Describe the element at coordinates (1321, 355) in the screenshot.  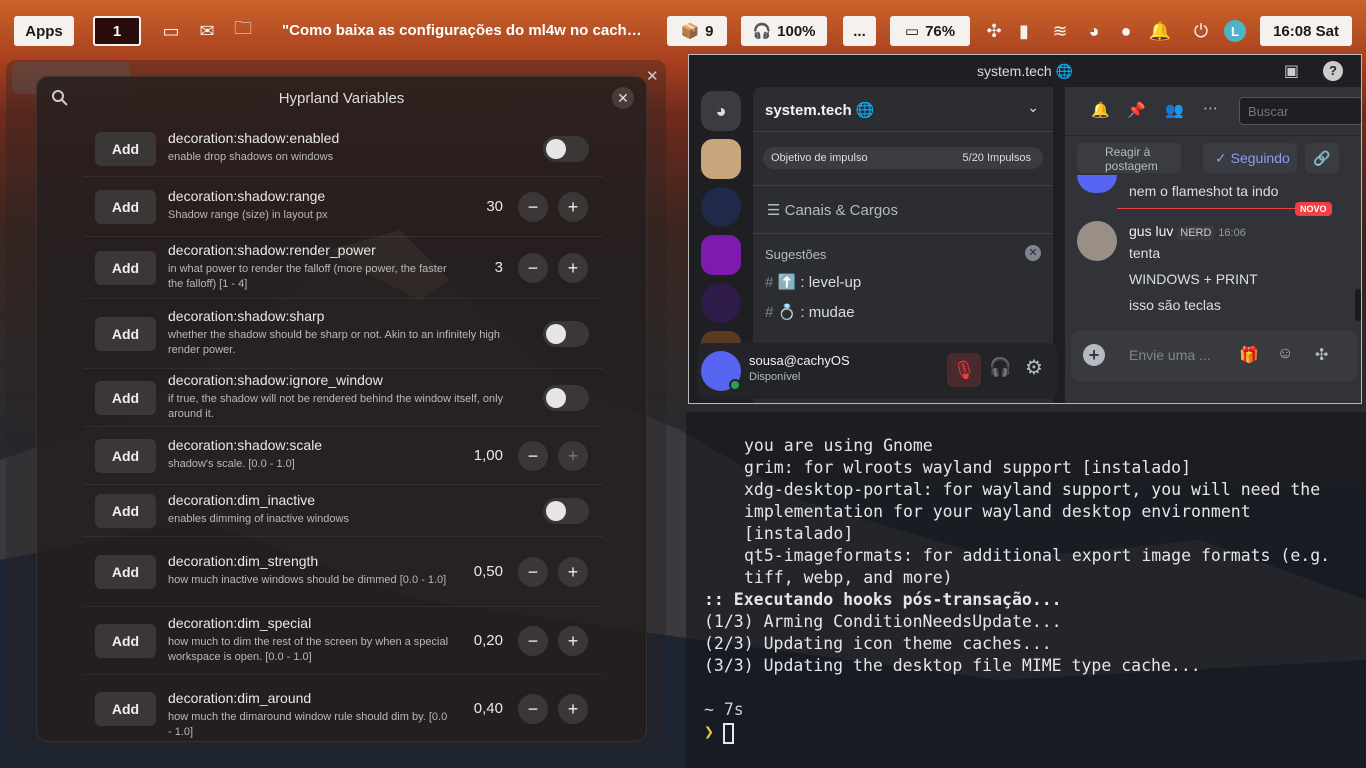
I see `apps-icon: ✣` at that location.